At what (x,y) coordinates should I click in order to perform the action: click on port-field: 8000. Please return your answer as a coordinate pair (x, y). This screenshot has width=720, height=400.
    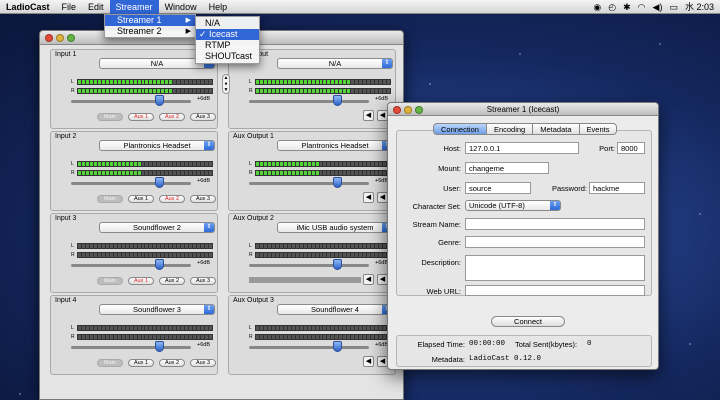
    Looking at the image, I should click on (631, 148).